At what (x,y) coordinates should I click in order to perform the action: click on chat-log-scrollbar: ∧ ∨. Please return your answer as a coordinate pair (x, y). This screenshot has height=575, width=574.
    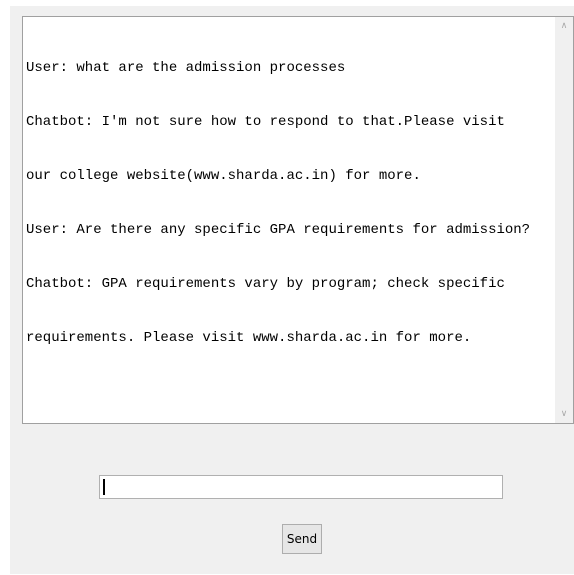
    Looking at the image, I should click on (564, 220).